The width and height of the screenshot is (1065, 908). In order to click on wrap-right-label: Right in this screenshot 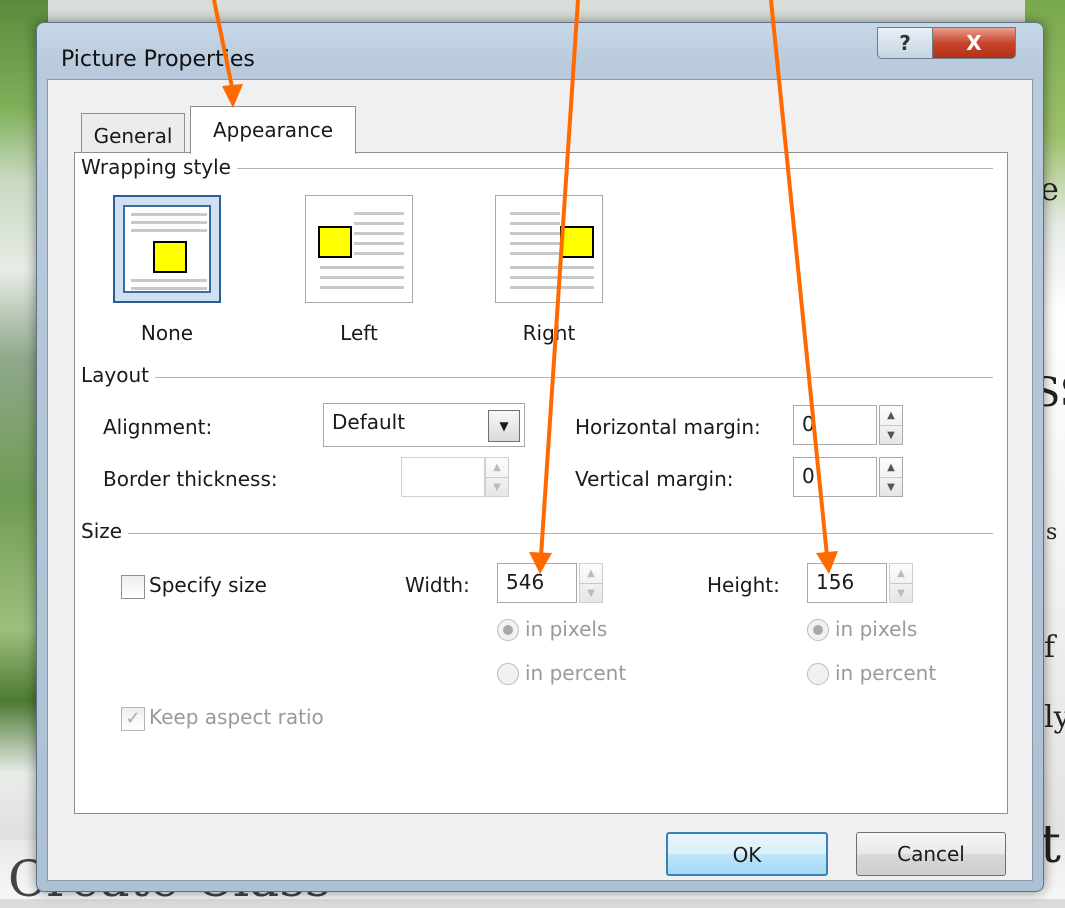, I will do `click(549, 333)`.